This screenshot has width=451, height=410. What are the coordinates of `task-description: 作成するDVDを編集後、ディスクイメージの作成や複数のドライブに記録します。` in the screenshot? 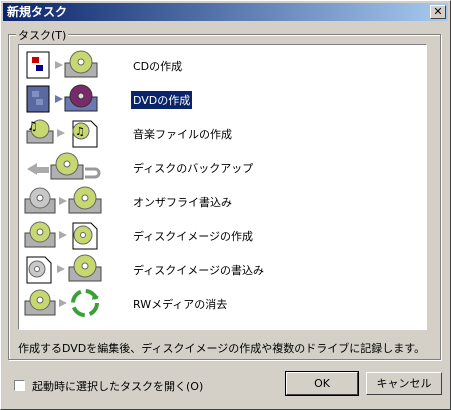 It's located at (222, 348).